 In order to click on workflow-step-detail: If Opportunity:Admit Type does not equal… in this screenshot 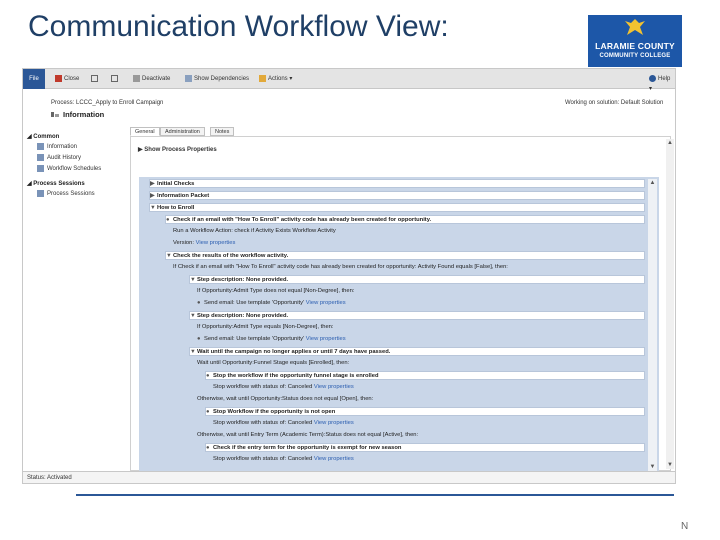, I will do `click(421, 291)`.